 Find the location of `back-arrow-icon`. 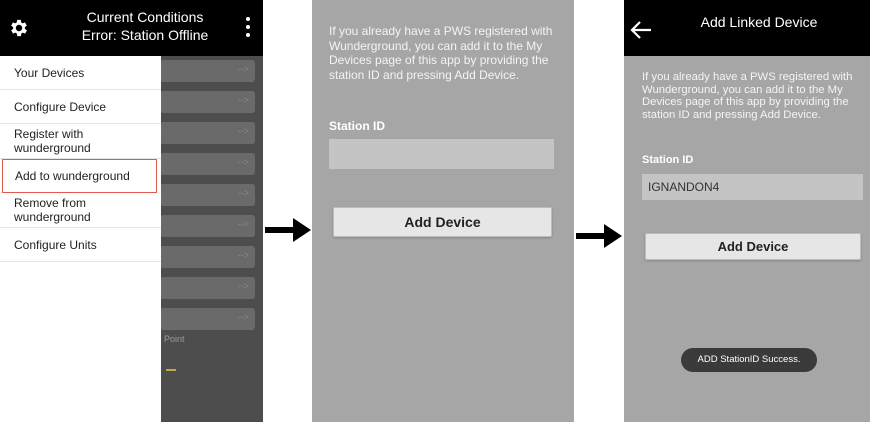

back-arrow-icon is located at coordinates (641, 30).